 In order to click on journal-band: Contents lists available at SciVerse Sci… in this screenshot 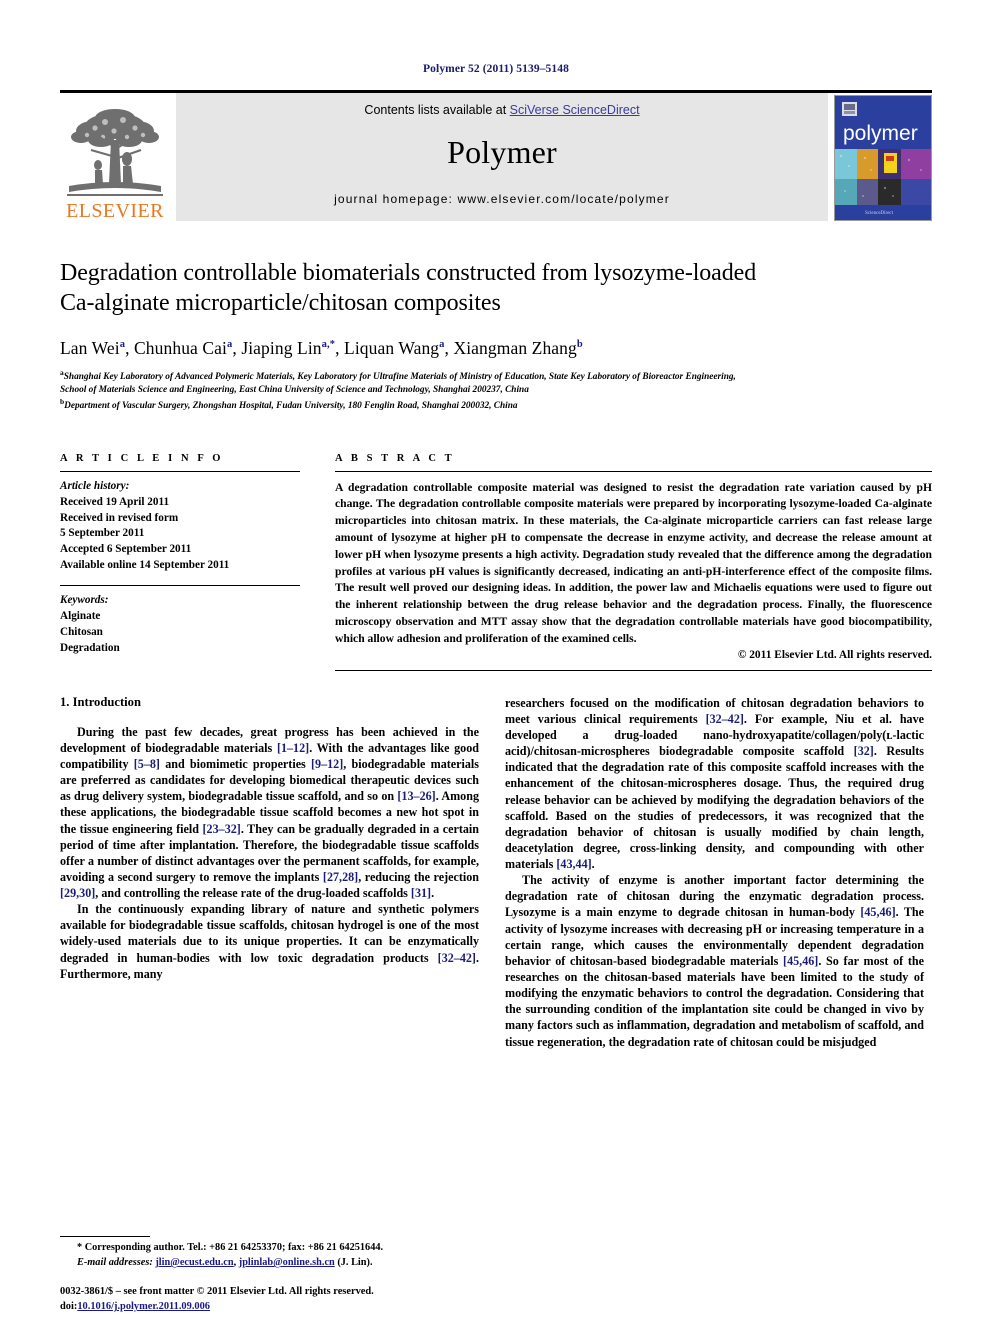, I will do `click(502, 157)`.